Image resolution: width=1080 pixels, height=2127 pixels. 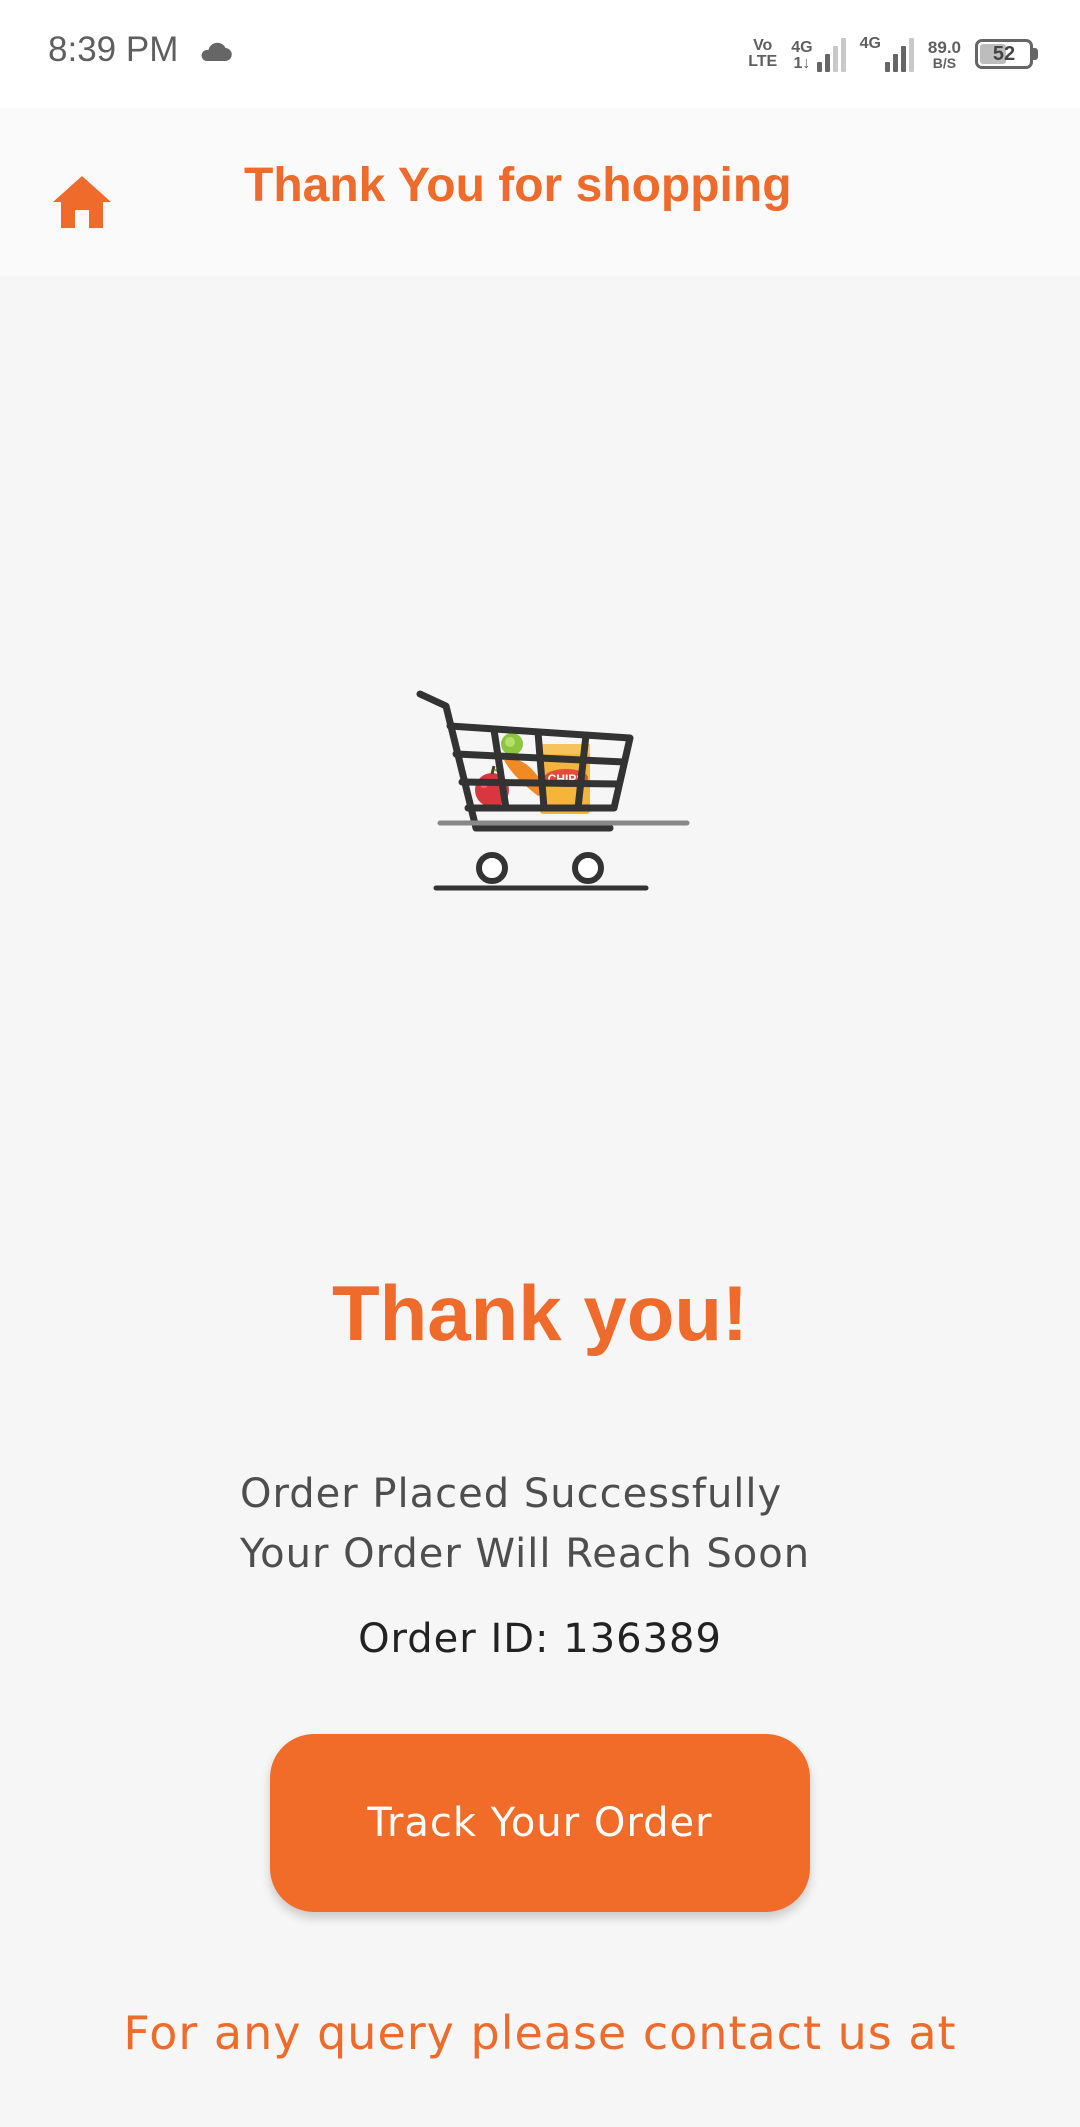 What do you see at coordinates (802, 47) in the screenshot?
I see `net1-label: 4G` at bounding box center [802, 47].